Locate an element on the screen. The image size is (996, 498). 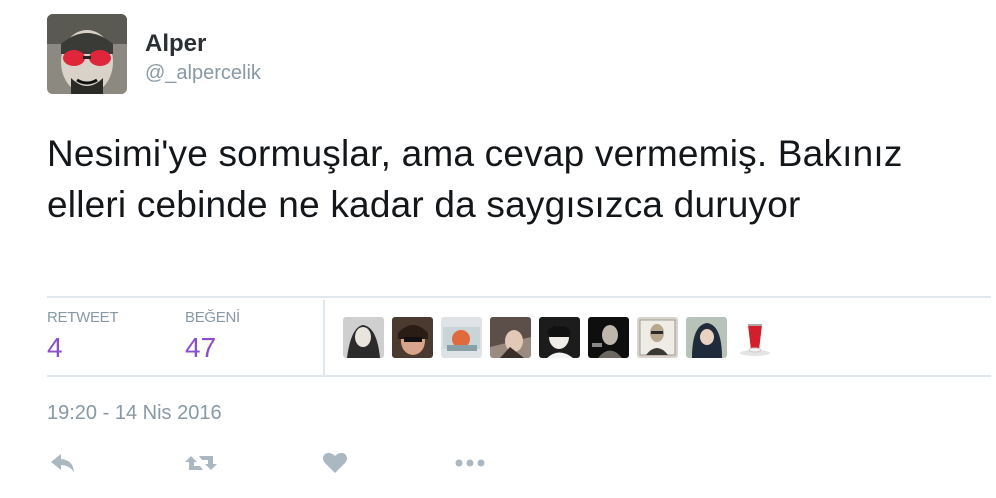
retweet-count: 4 is located at coordinates (55, 348).